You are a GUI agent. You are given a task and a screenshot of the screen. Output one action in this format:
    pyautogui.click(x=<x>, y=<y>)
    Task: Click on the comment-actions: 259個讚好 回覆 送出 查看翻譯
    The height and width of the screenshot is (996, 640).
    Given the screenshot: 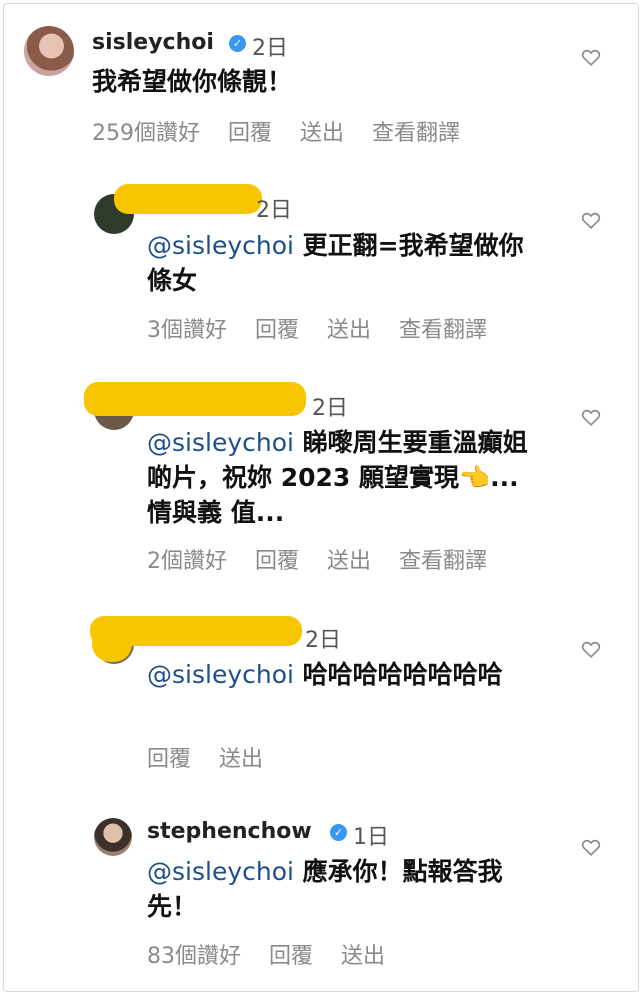 What is the action you would take?
    pyautogui.click(x=290, y=131)
    